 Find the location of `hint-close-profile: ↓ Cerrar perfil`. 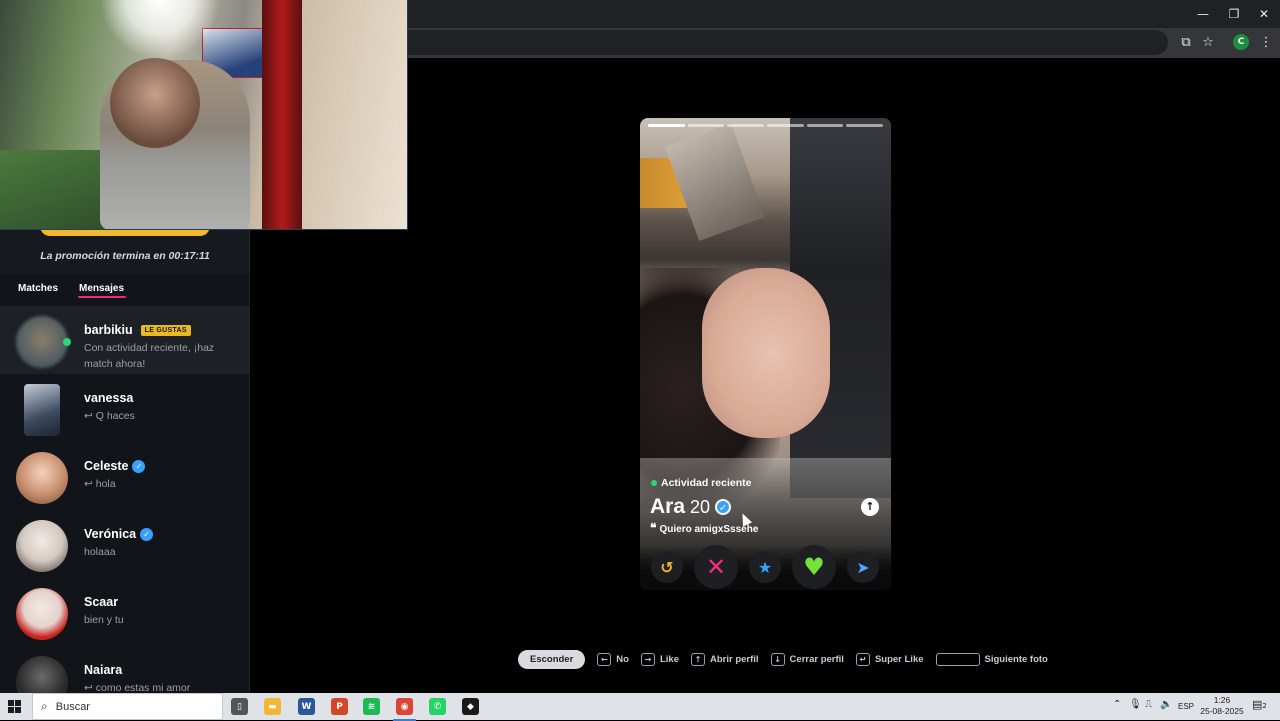

hint-close-profile: ↓ Cerrar perfil is located at coordinates (807, 659).